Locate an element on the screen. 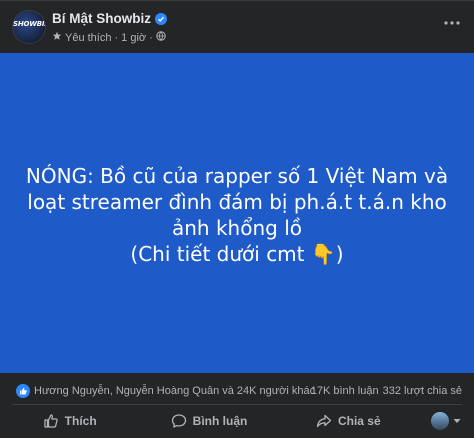  headline-line: (Chi tiết dưới cmt 👇) is located at coordinates (237, 254).